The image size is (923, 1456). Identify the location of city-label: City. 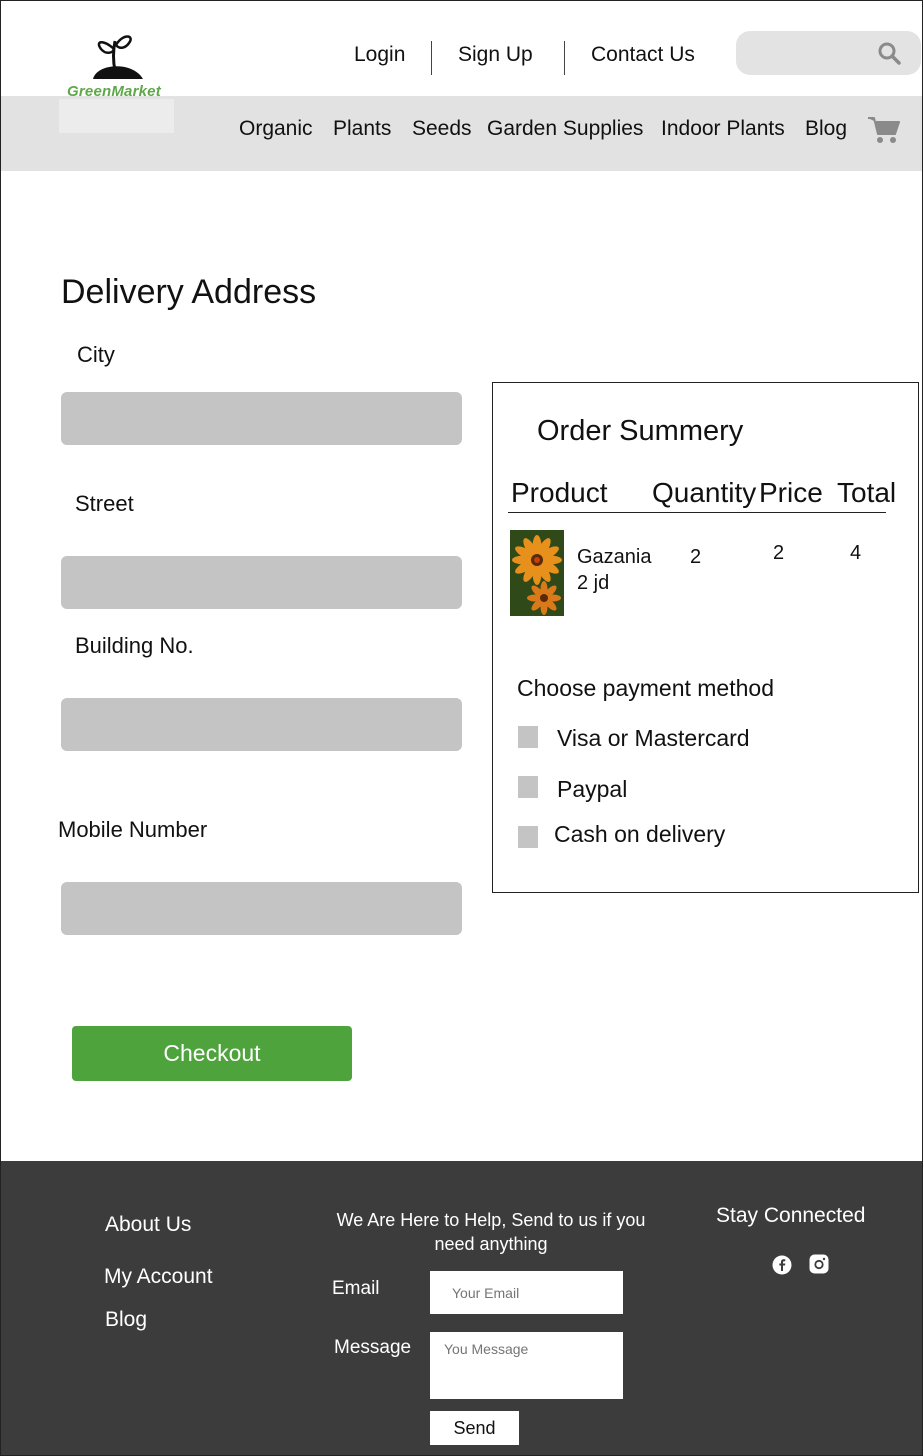
(96, 354).